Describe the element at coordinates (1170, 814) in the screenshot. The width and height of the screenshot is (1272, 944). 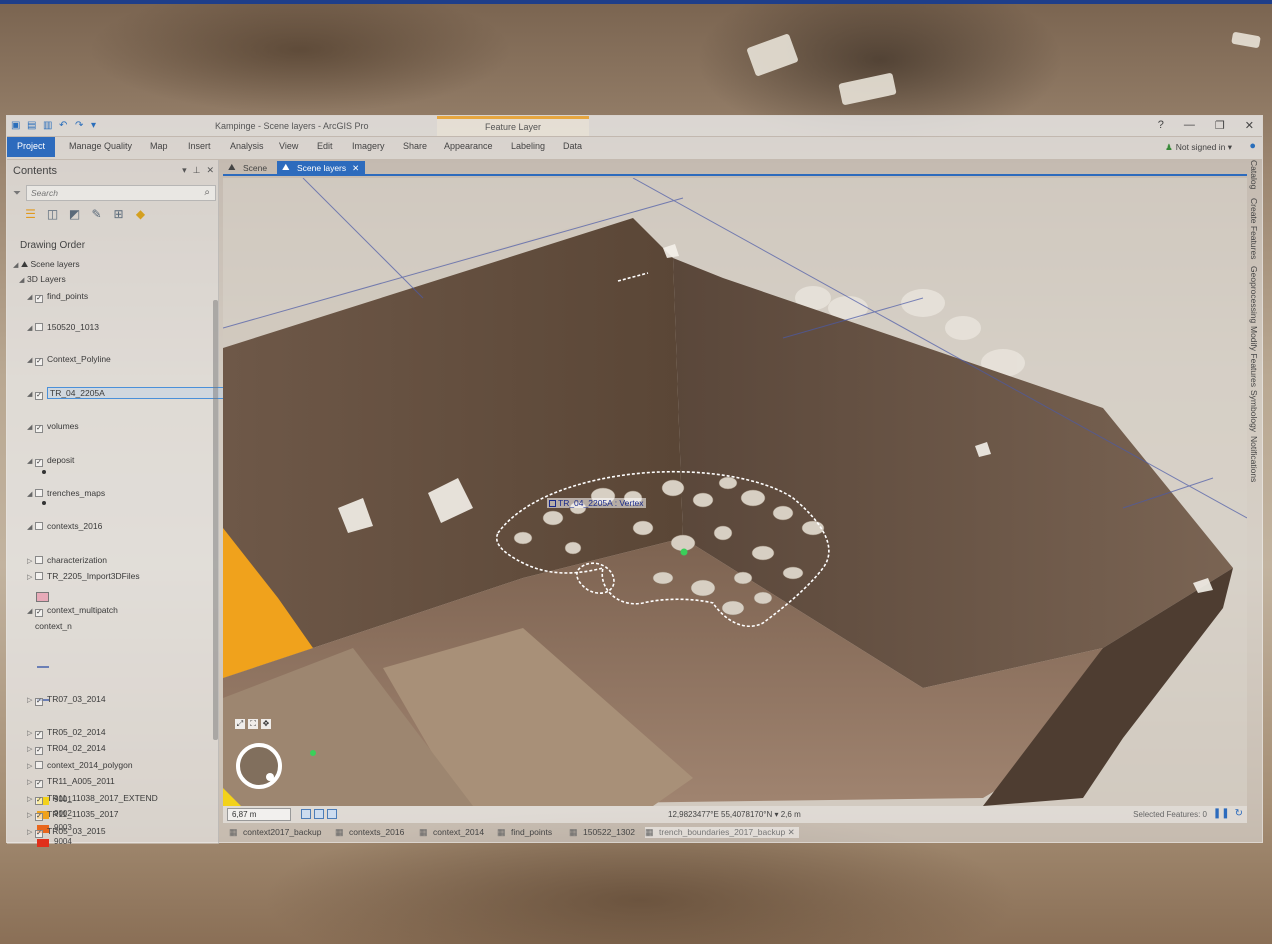
I see `selected-features-count: Selected Features: 0` at that location.